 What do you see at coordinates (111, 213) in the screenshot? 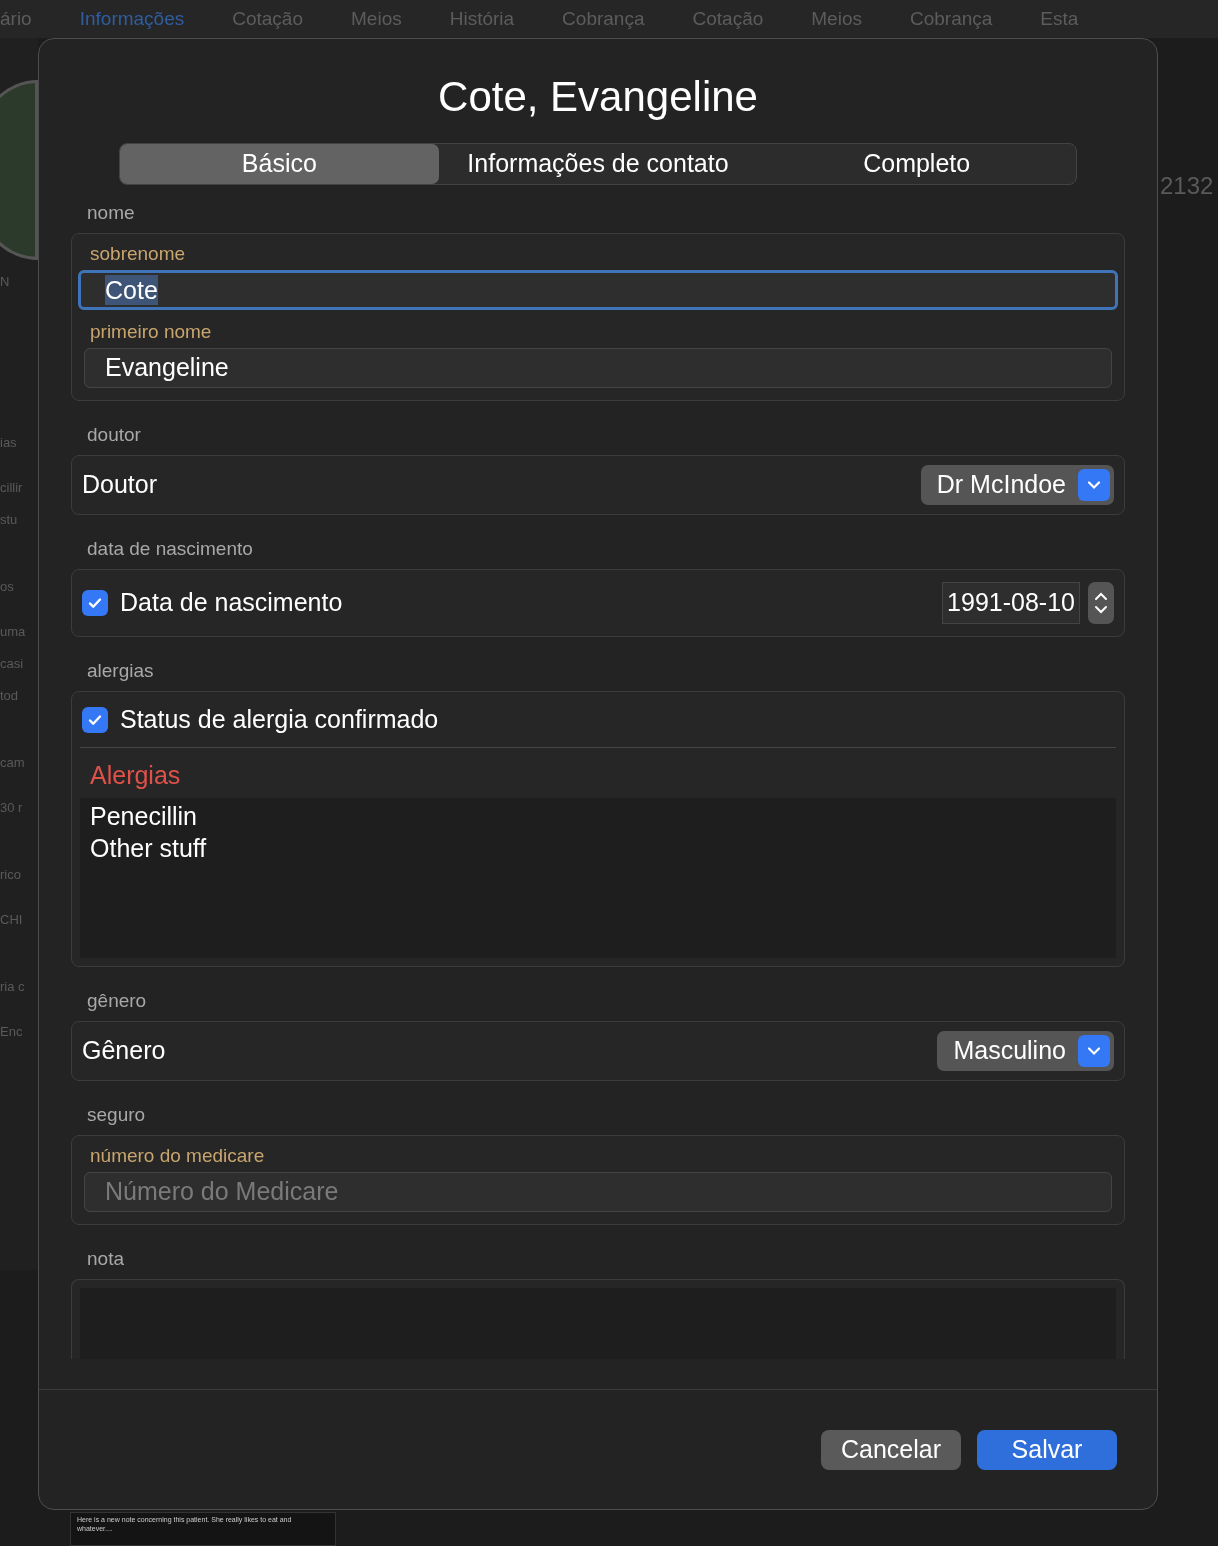
I see `section-heading: nome` at bounding box center [111, 213].